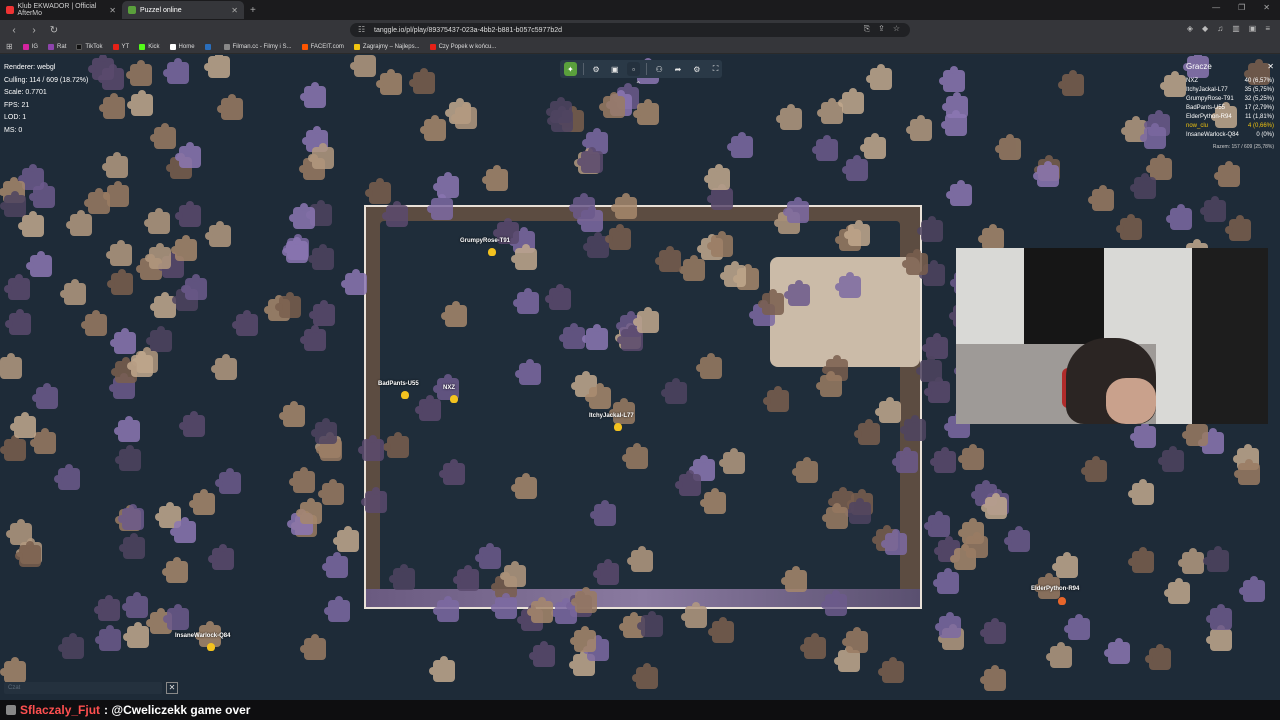 This screenshot has height=720, width=1280. What do you see at coordinates (633, 69) in the screenshot?
I see `ghost-toggle-icon: ▫` at bounding box center [633, 69].